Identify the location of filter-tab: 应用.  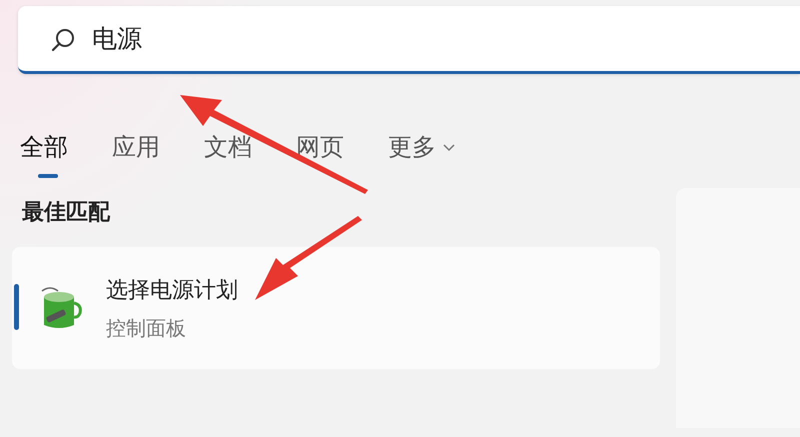
(136, 152).